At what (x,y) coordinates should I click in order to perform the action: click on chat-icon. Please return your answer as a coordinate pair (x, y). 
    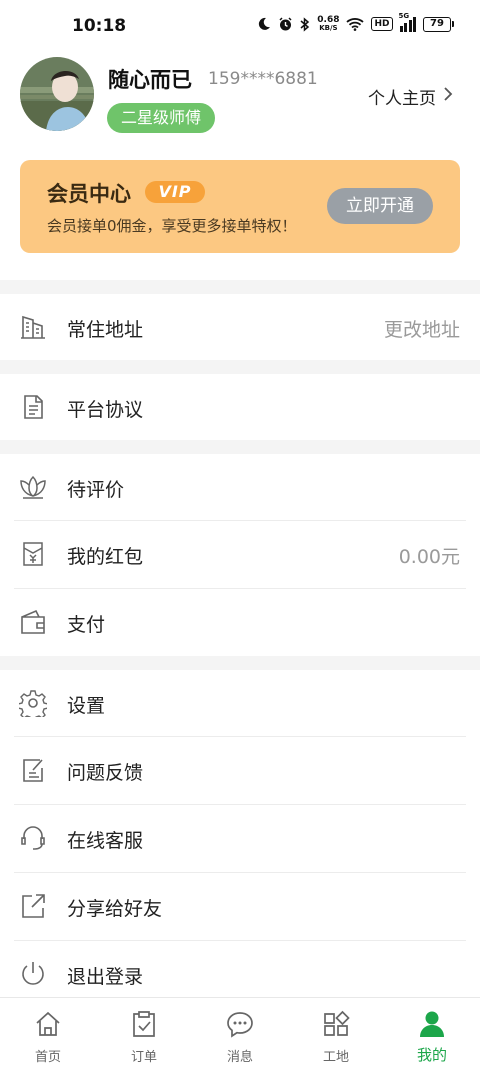
    Looking at the image, I should click on (240, 1025).